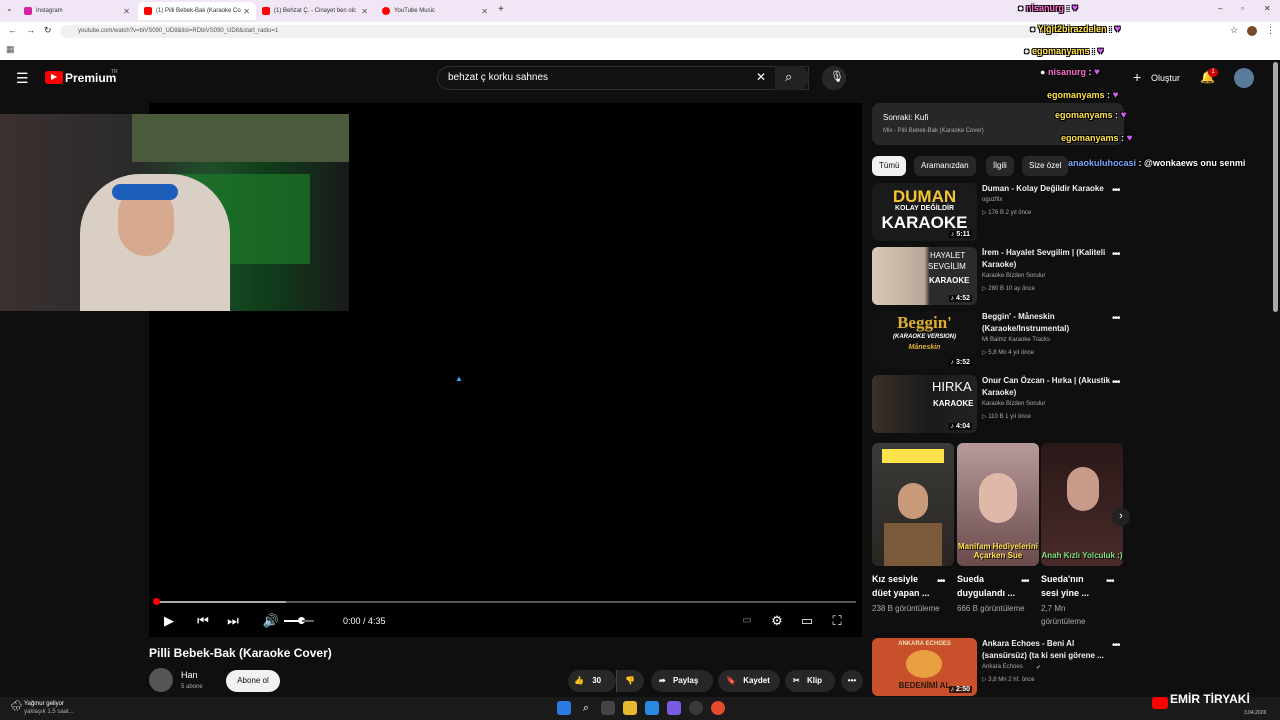 Image resolution: width=1280 pixels, height=720 pixels. I want to click on apps-icon: ▦, so click(10, 49).